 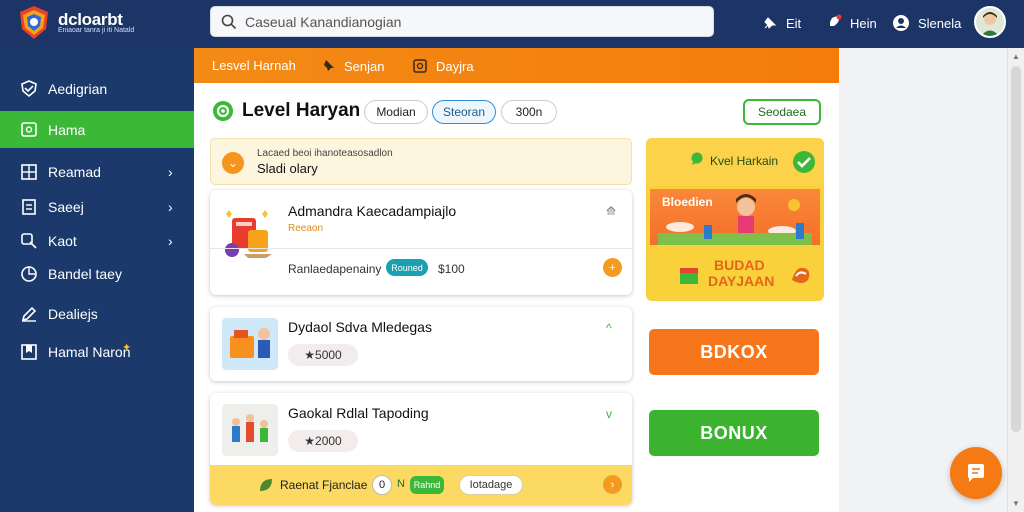 I want to click on add-icon: +, so click(x=612, y=267).